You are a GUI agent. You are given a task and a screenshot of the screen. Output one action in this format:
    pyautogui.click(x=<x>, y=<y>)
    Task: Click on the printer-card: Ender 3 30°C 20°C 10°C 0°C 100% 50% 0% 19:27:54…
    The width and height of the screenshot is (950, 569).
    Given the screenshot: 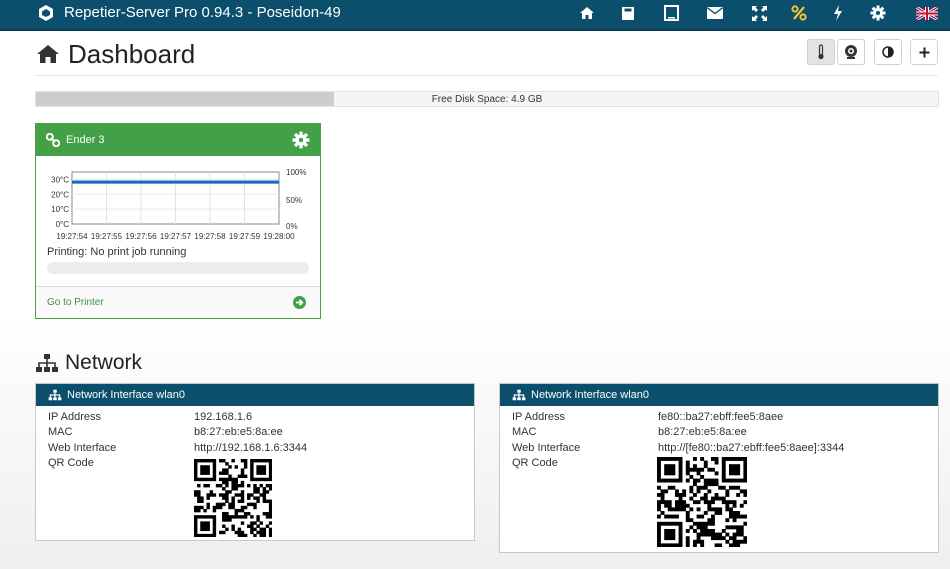 What is the action you would take?
    pyautogui.click(x=178, y=221)
    